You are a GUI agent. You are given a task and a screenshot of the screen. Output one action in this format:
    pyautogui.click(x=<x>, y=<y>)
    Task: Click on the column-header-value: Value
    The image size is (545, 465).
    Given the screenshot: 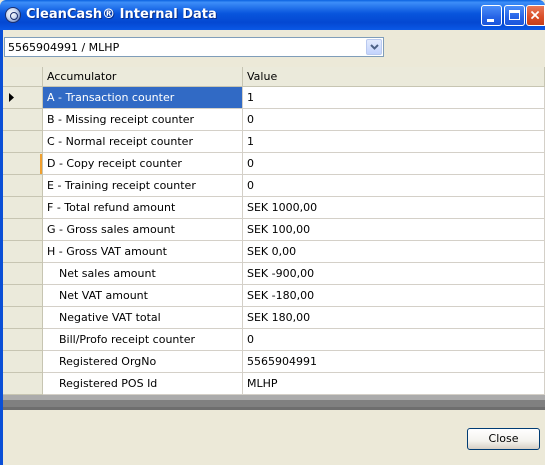 What is the action you would take?
    pyautogui.click(x=394, y=77)
    